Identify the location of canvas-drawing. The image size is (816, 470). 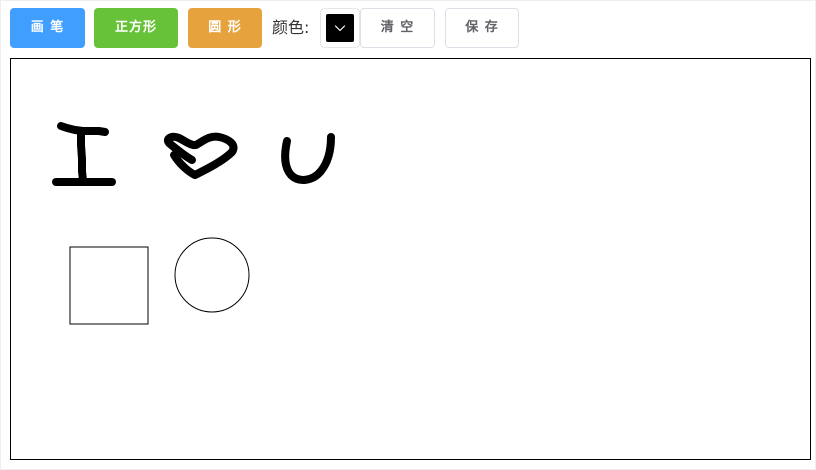
(193, 223).